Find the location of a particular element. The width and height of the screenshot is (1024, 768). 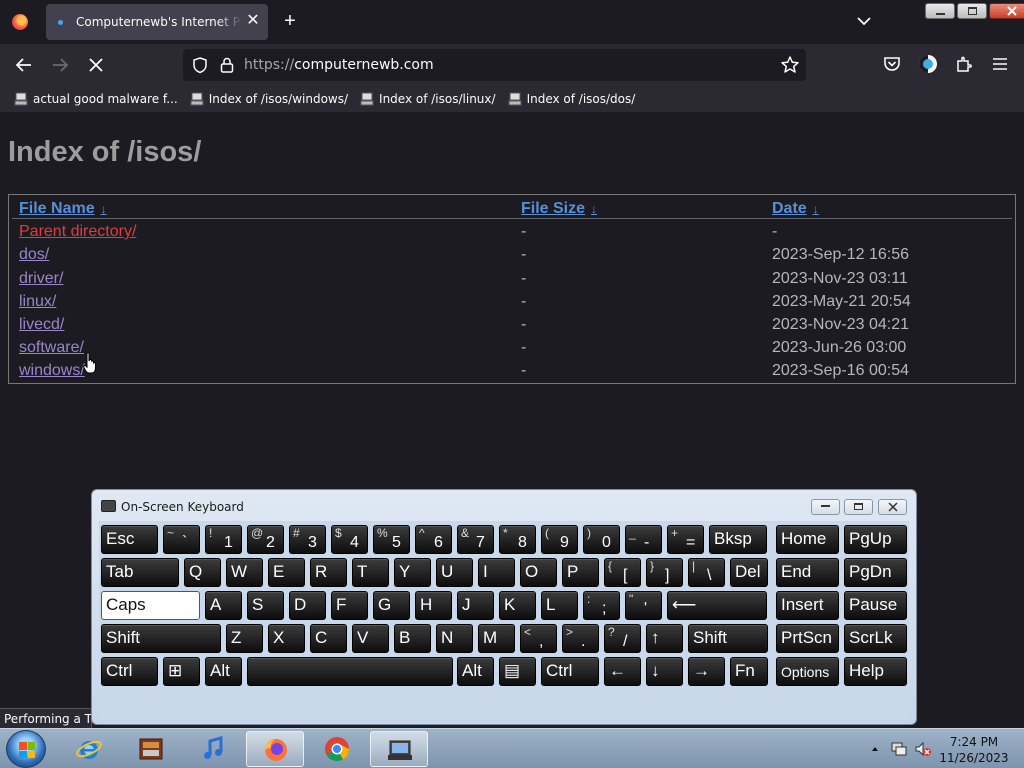

key-symbol: <, is located at coordinates (538, 638).